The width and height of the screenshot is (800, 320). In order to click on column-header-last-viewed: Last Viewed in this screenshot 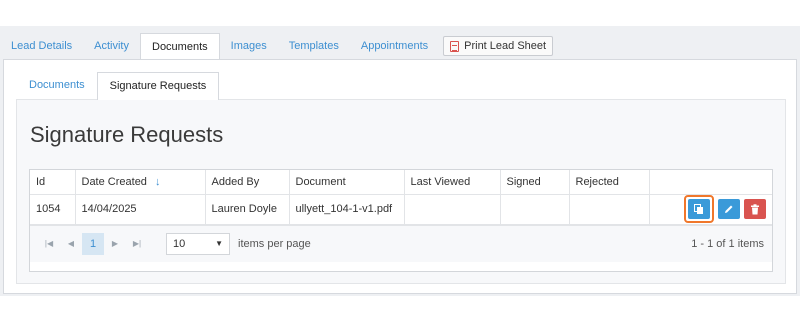, I will do `click(452, 182)`.